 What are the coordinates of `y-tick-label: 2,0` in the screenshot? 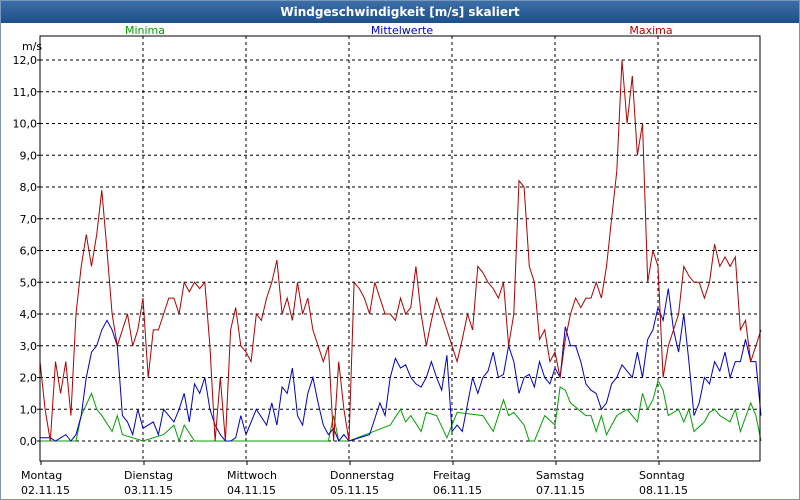 It's located at (29, 378).